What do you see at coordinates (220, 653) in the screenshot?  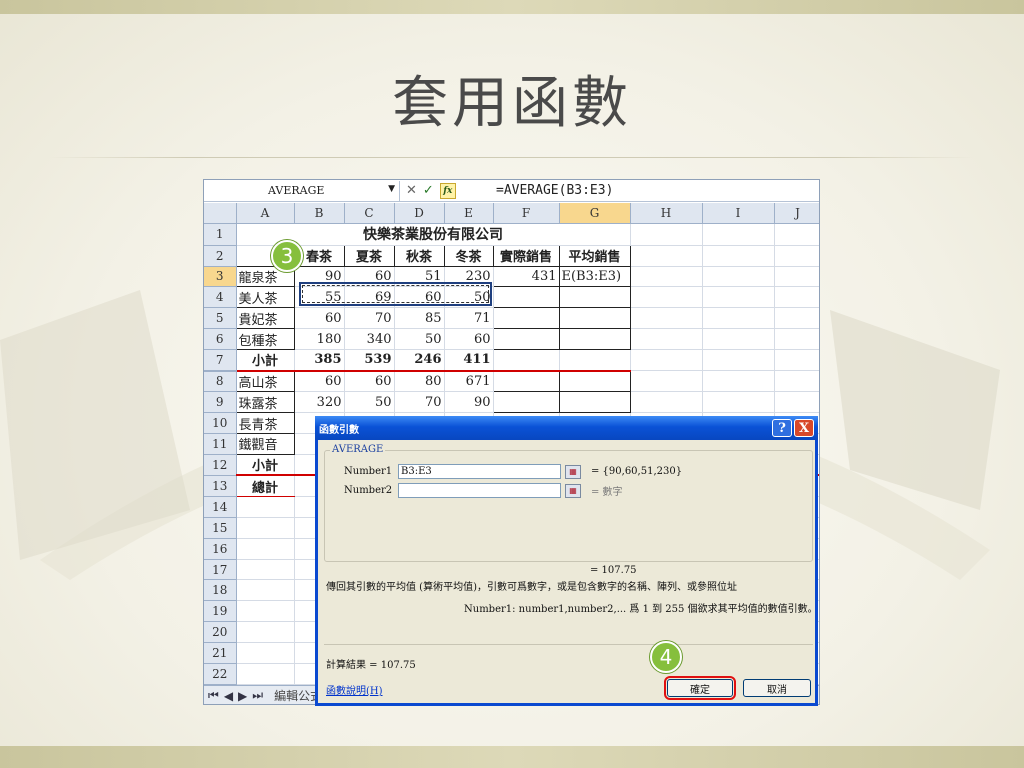 I see `row-header: 21` at bounding box center [220, 653].